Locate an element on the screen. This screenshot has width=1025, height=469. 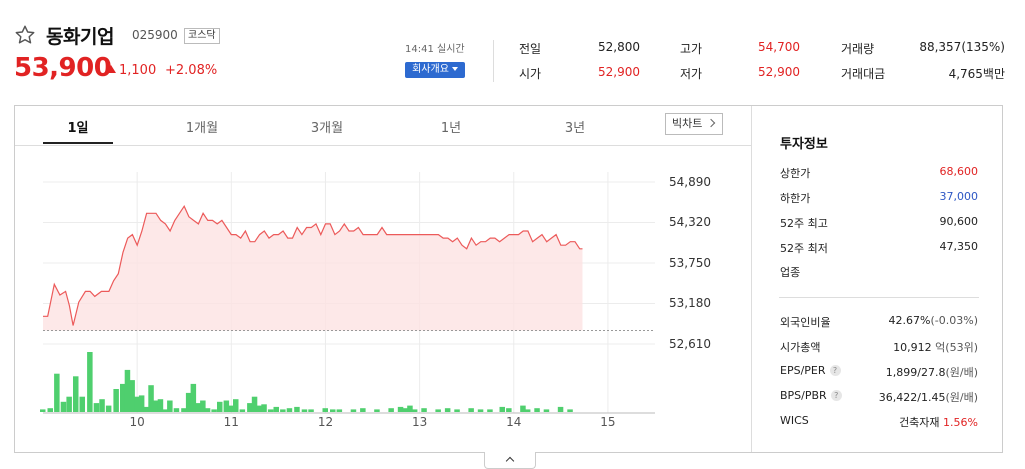
market-cap-value: 10,912 억(53위) is located at coordinates (908, 347).